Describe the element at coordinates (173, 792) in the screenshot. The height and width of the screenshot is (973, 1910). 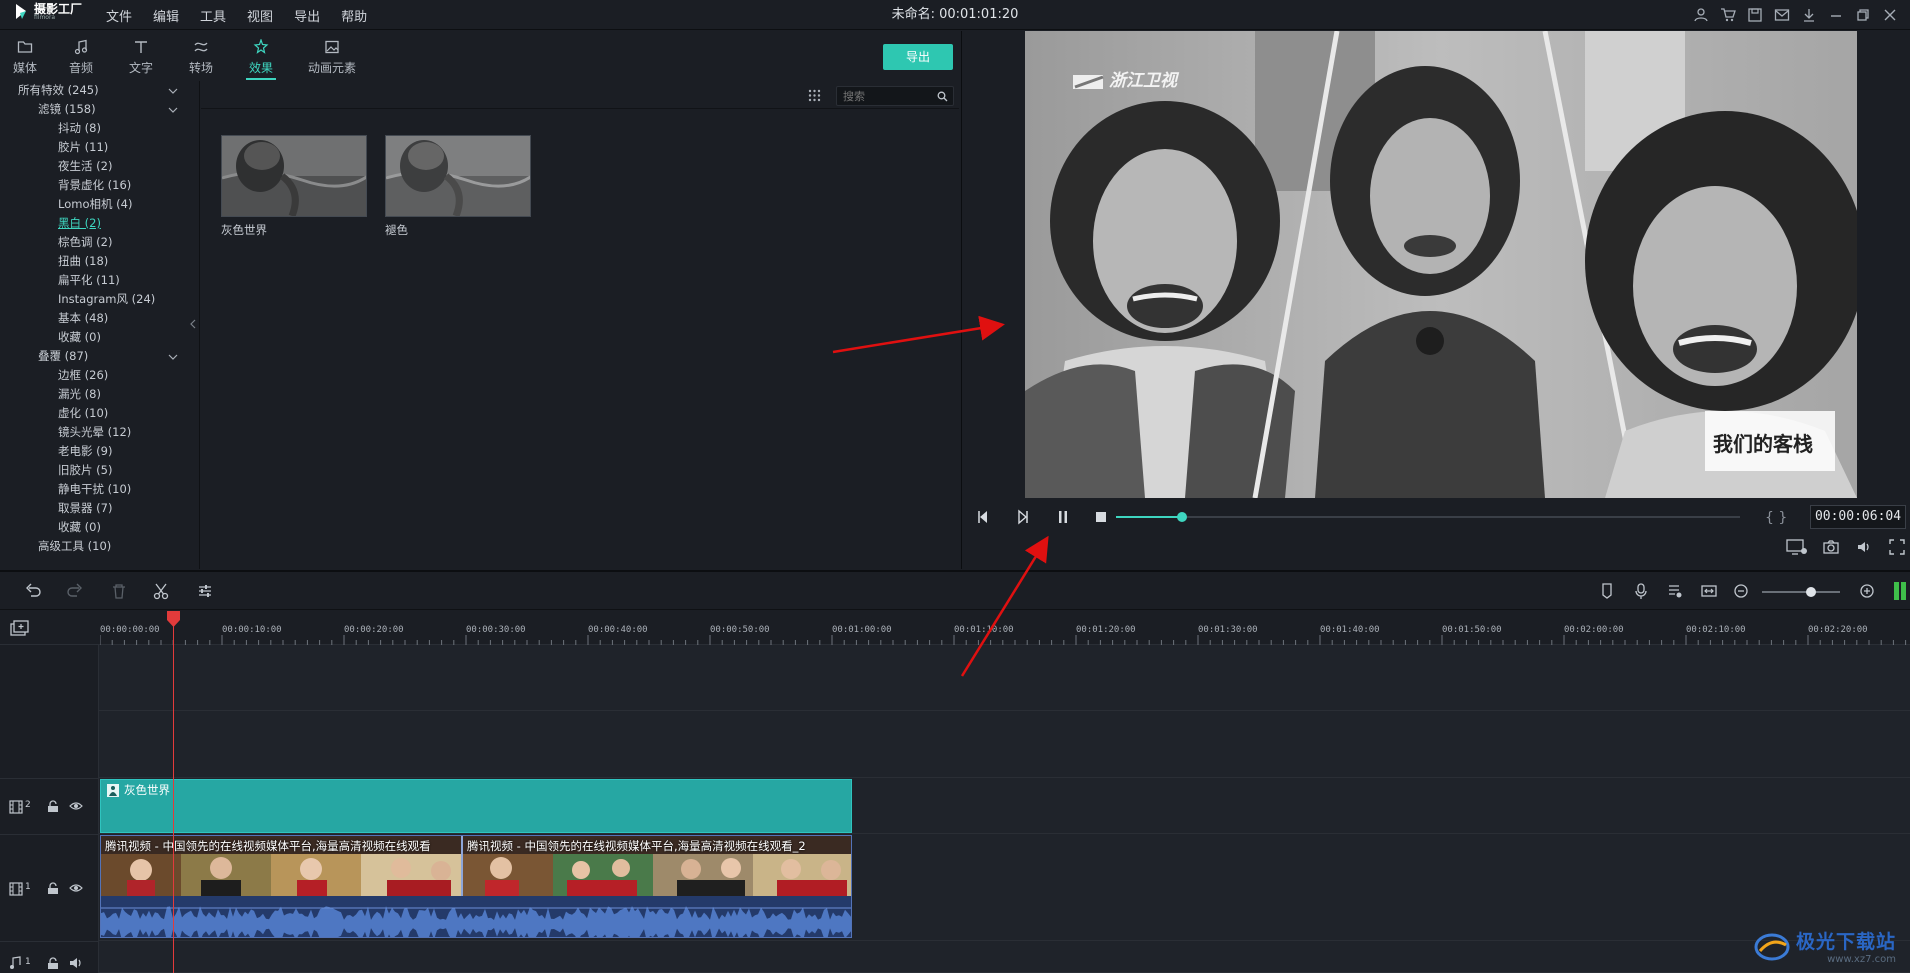
I see `playhead-line` at that location.